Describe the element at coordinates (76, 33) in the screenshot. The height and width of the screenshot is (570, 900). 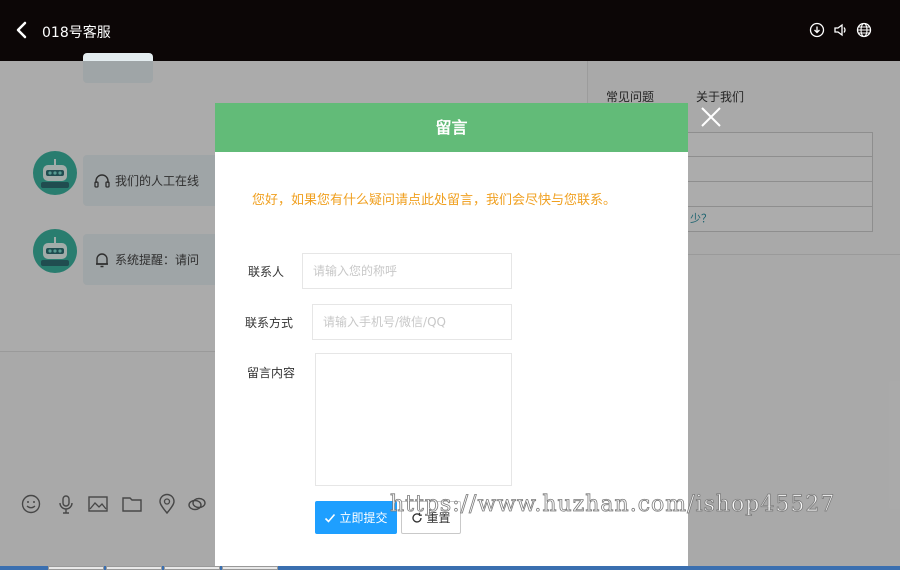
I see `page-title: 018号客服` at that location.